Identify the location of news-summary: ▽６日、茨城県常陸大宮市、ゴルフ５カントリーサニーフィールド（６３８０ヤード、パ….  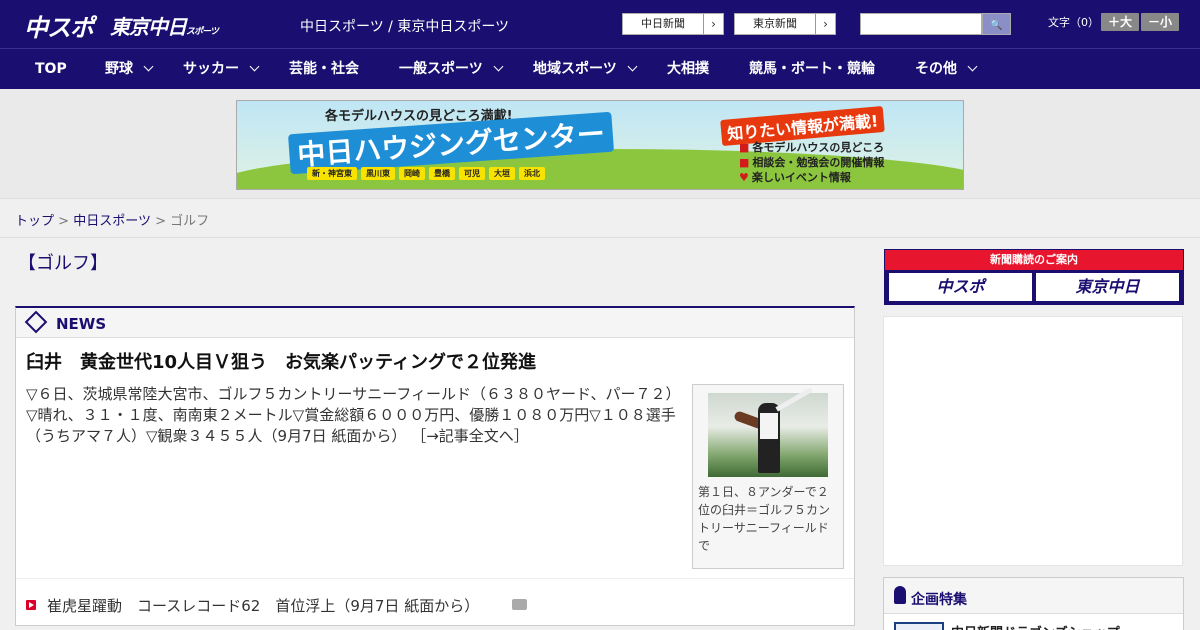
(356, 415).